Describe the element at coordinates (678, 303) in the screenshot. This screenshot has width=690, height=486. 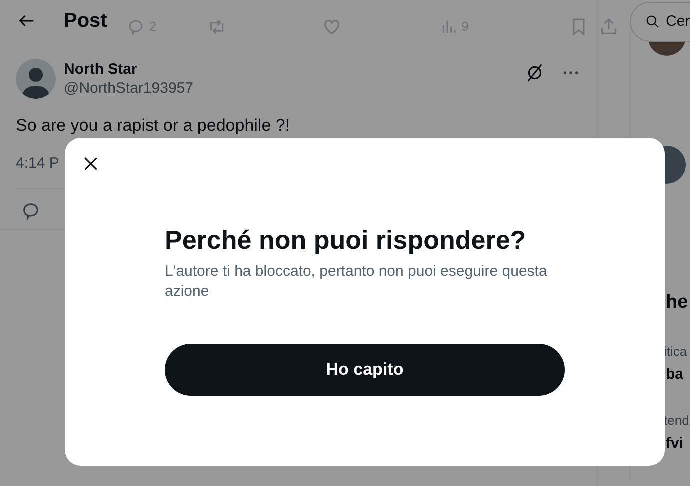
I see `section-heading: he` at that location.